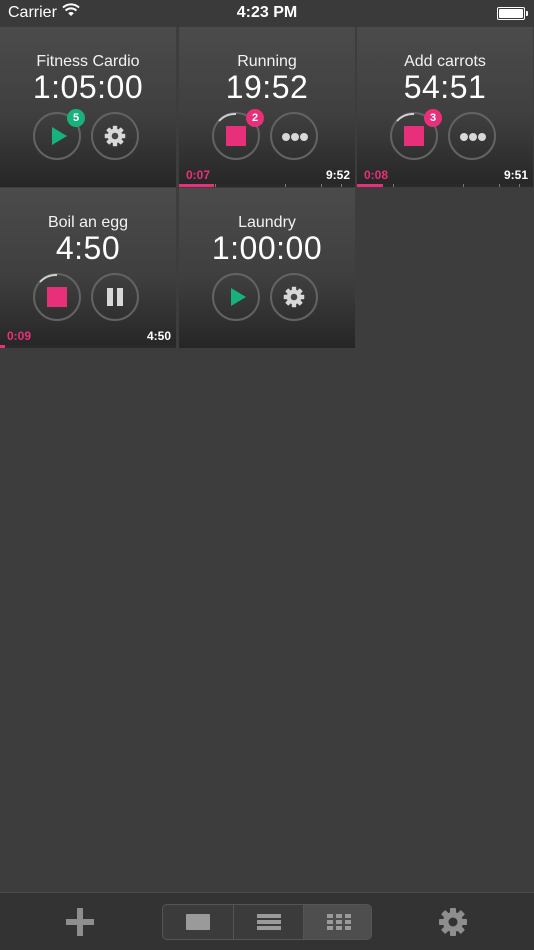 The width and height of the screenshot is (534, 950). I want to click on settings-button, so click(453, 924).